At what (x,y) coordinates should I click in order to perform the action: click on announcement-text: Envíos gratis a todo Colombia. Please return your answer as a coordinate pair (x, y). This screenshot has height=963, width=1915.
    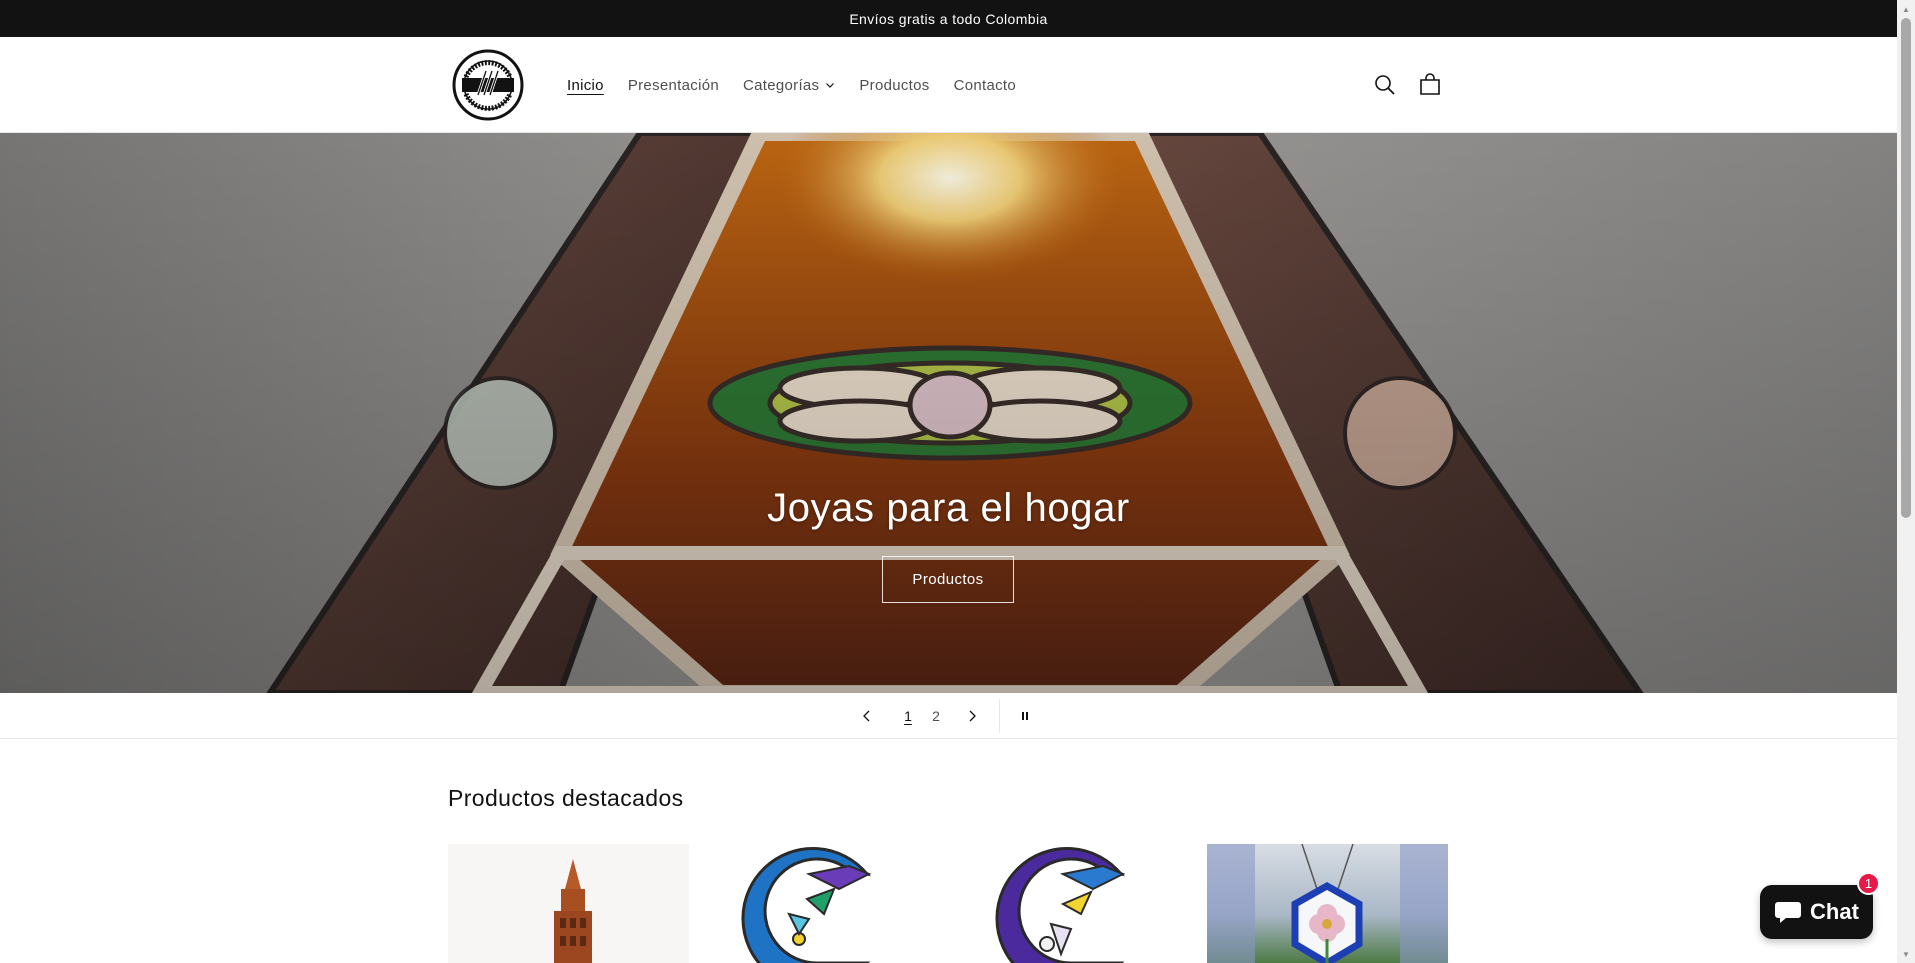
    Looking at the image, I should click on (948, 18).